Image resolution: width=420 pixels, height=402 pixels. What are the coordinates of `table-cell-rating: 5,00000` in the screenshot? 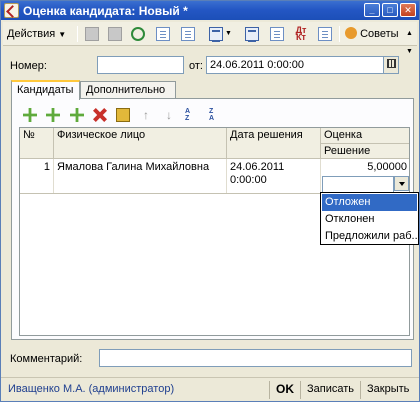 It's located at (365, 167).